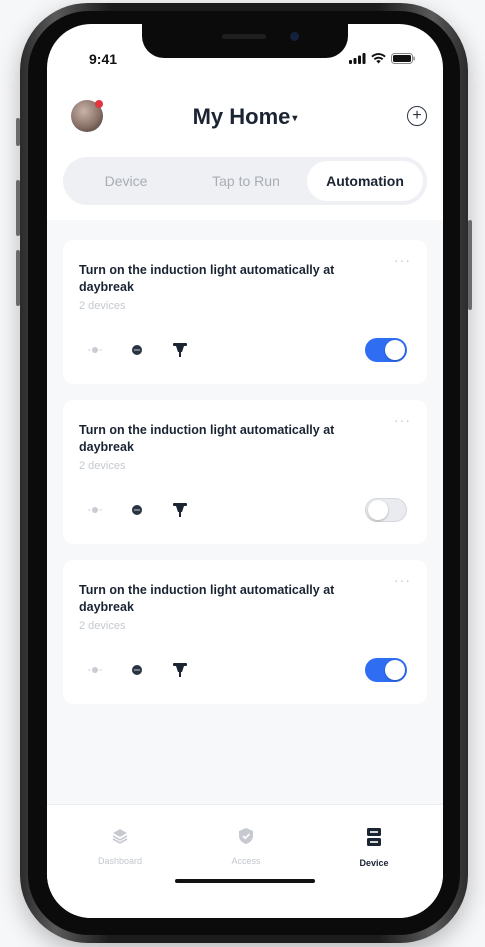 This screenshot has height=947, width=485. I want to click on home-selector: My Home ▾, so click(245, 117).